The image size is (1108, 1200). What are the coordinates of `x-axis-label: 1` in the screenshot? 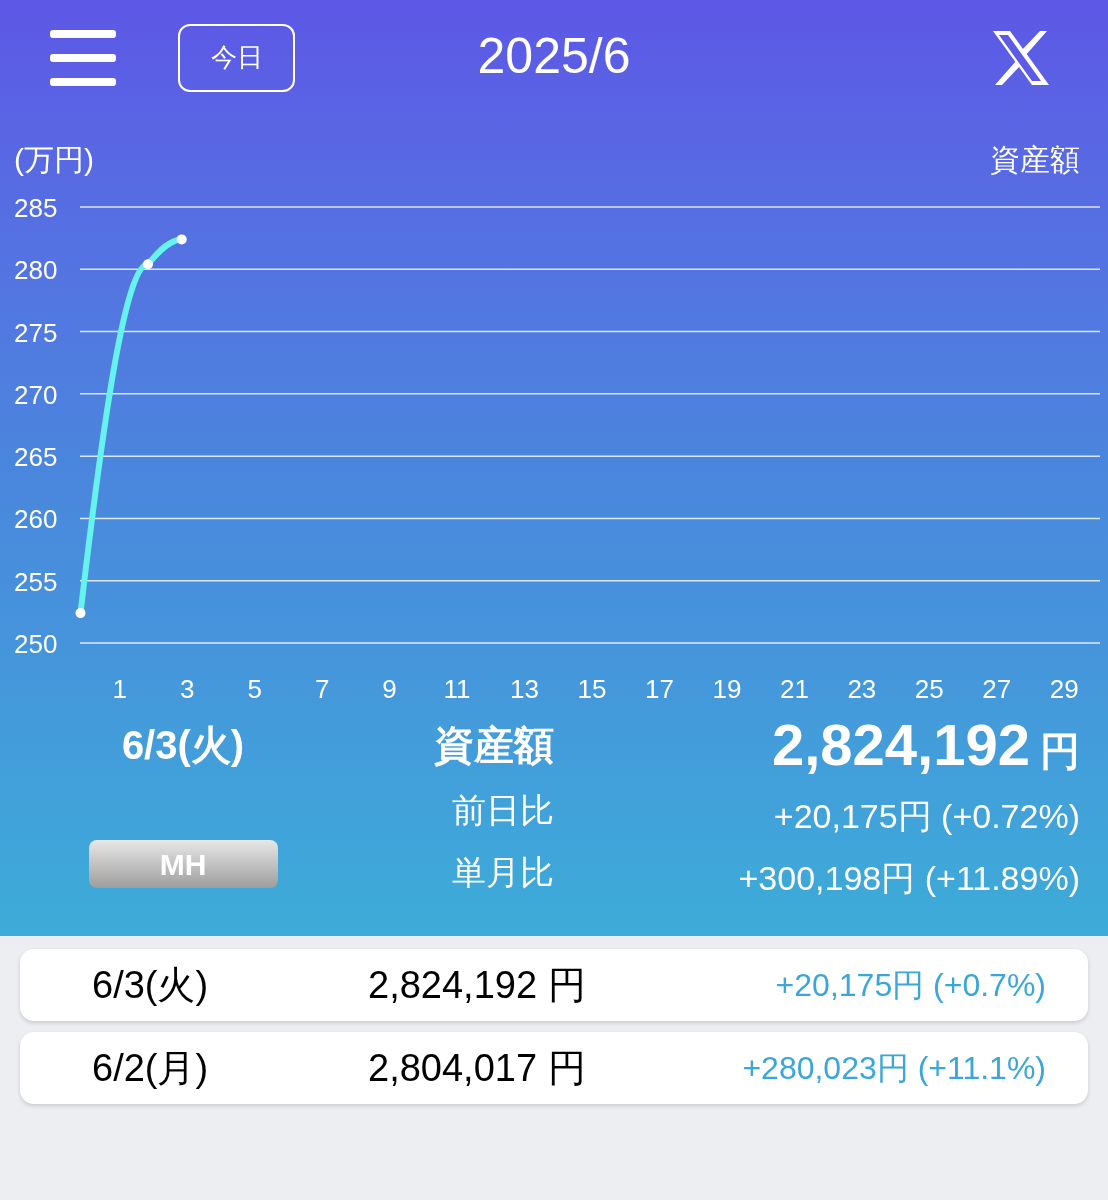 It's located at (119, 689).